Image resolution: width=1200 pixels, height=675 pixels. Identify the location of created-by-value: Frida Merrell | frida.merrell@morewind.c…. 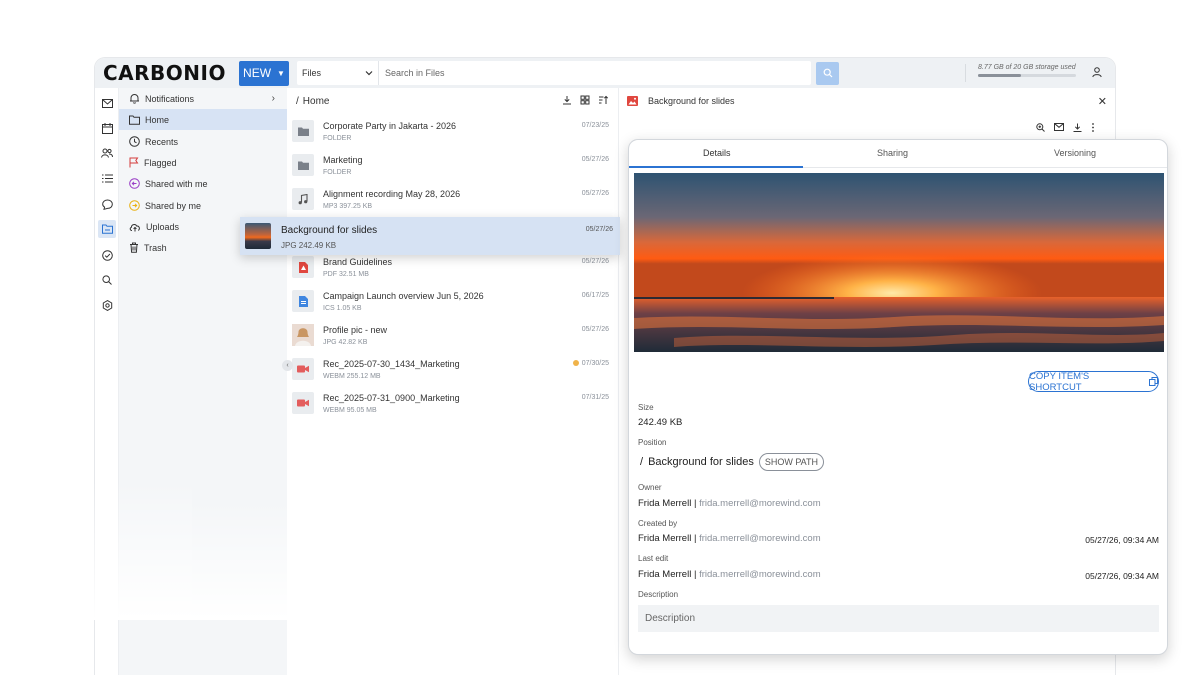
(729, 538).